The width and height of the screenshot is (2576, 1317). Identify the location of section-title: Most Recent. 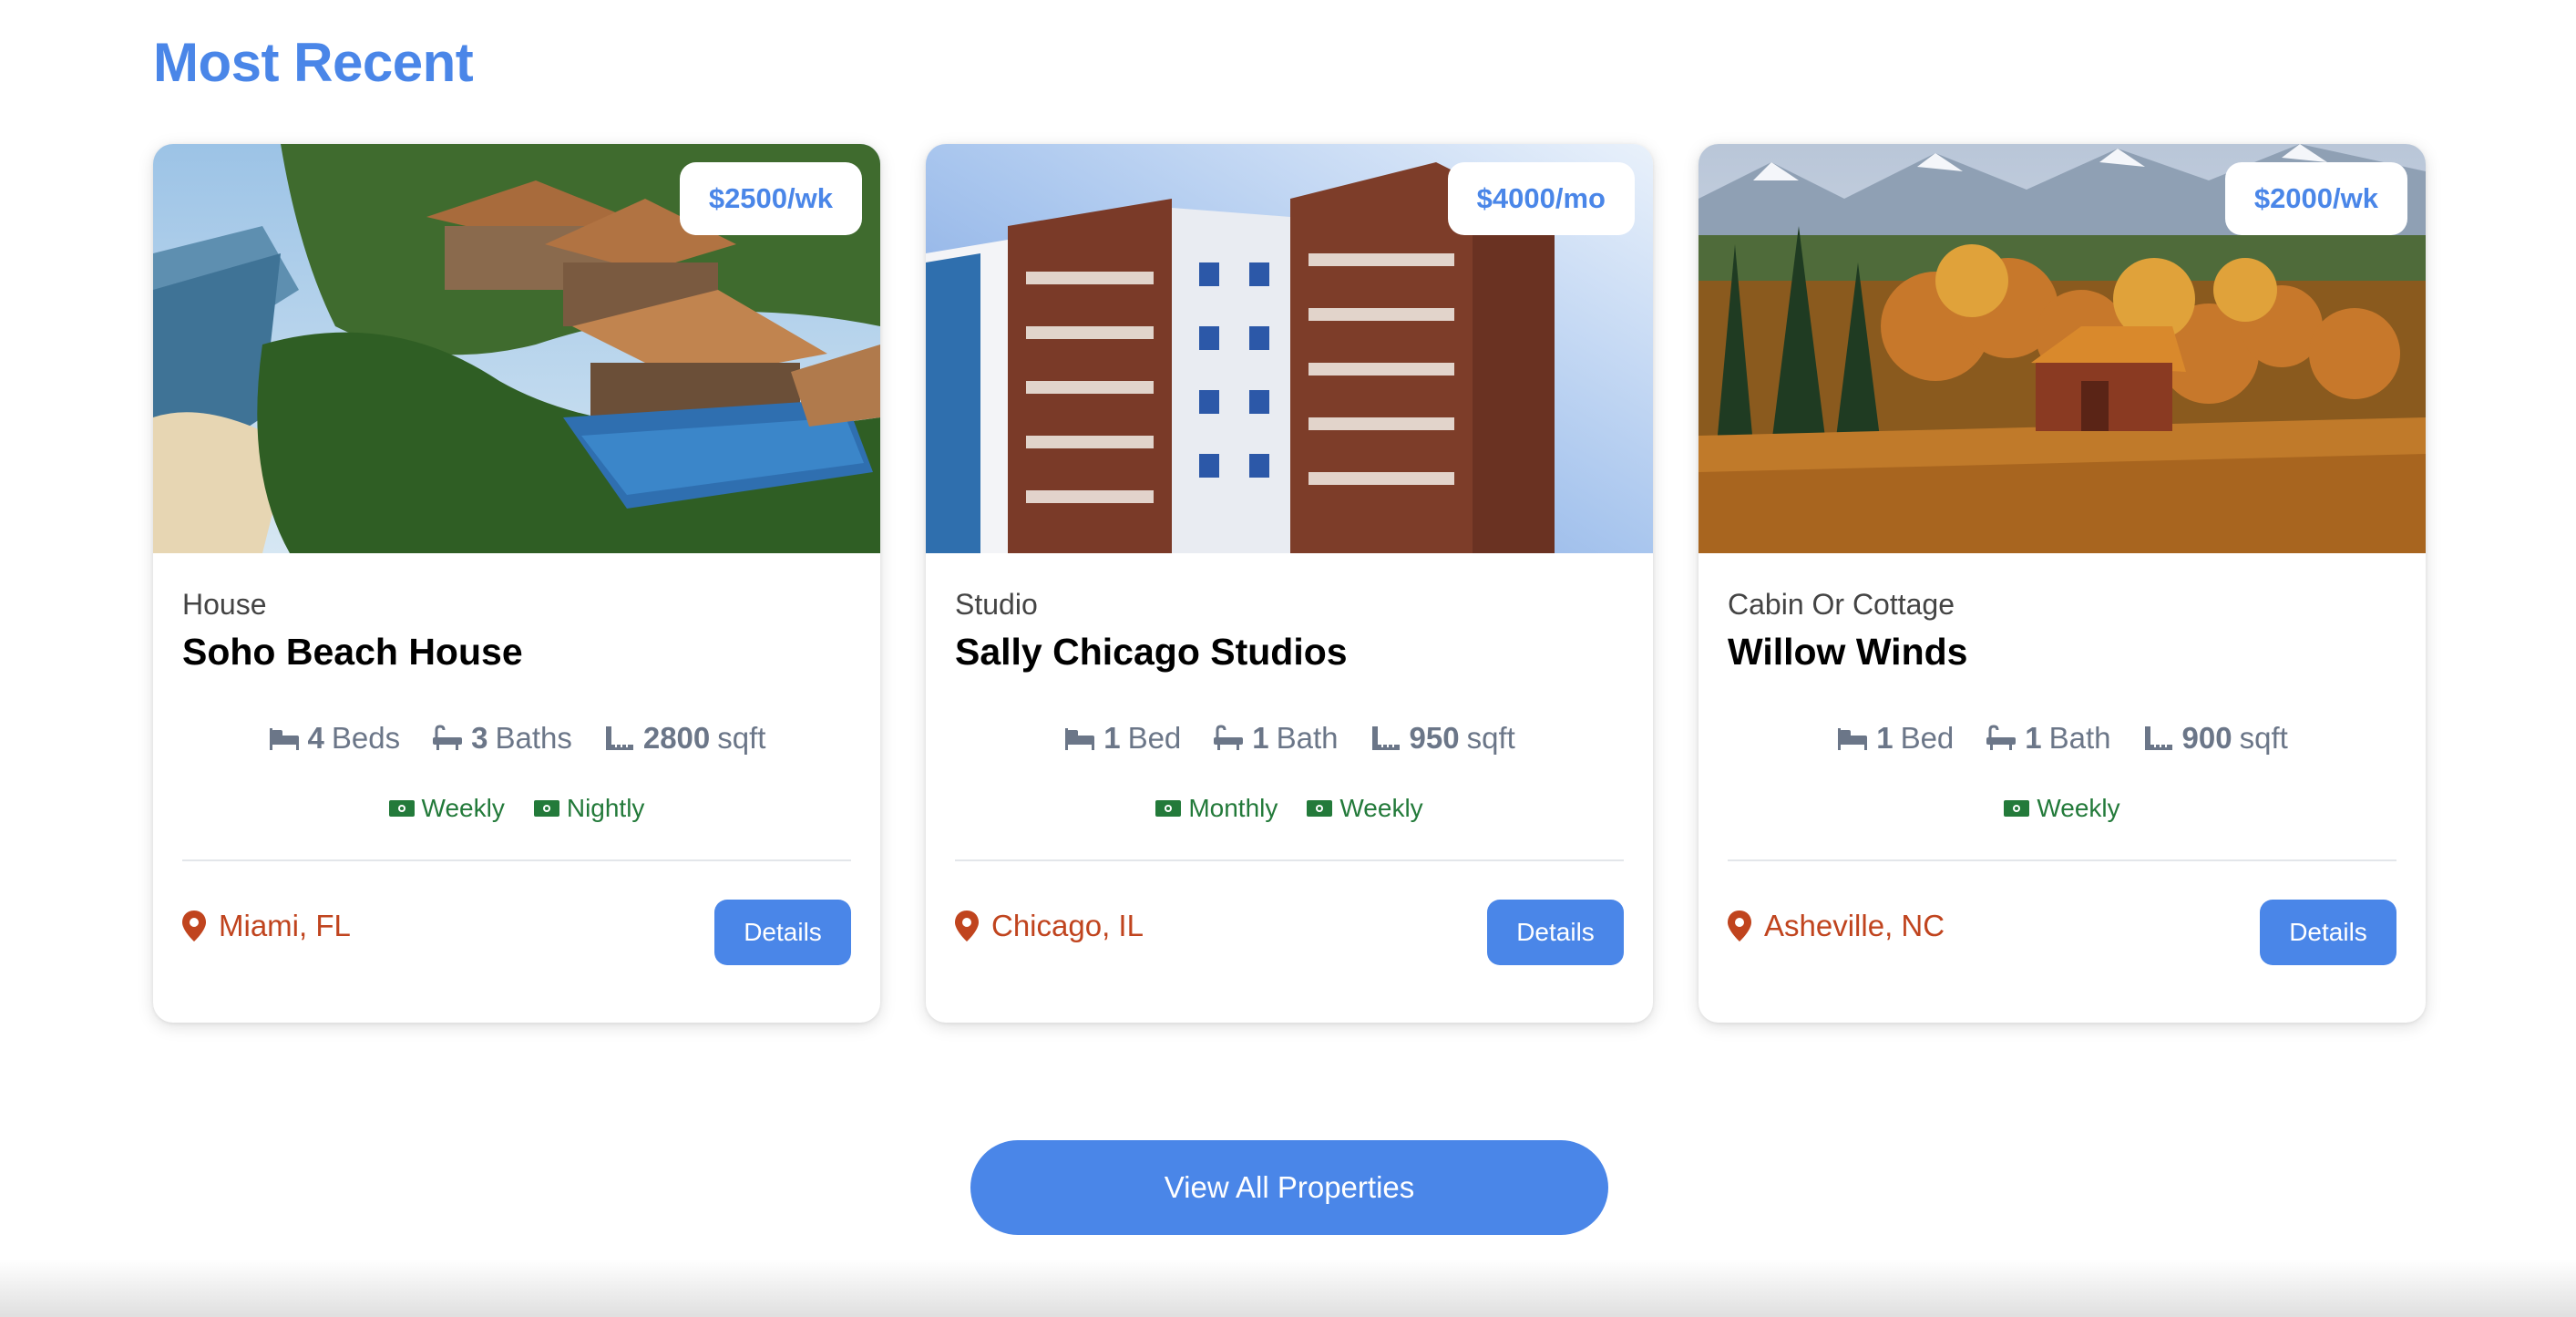
(313, 62).